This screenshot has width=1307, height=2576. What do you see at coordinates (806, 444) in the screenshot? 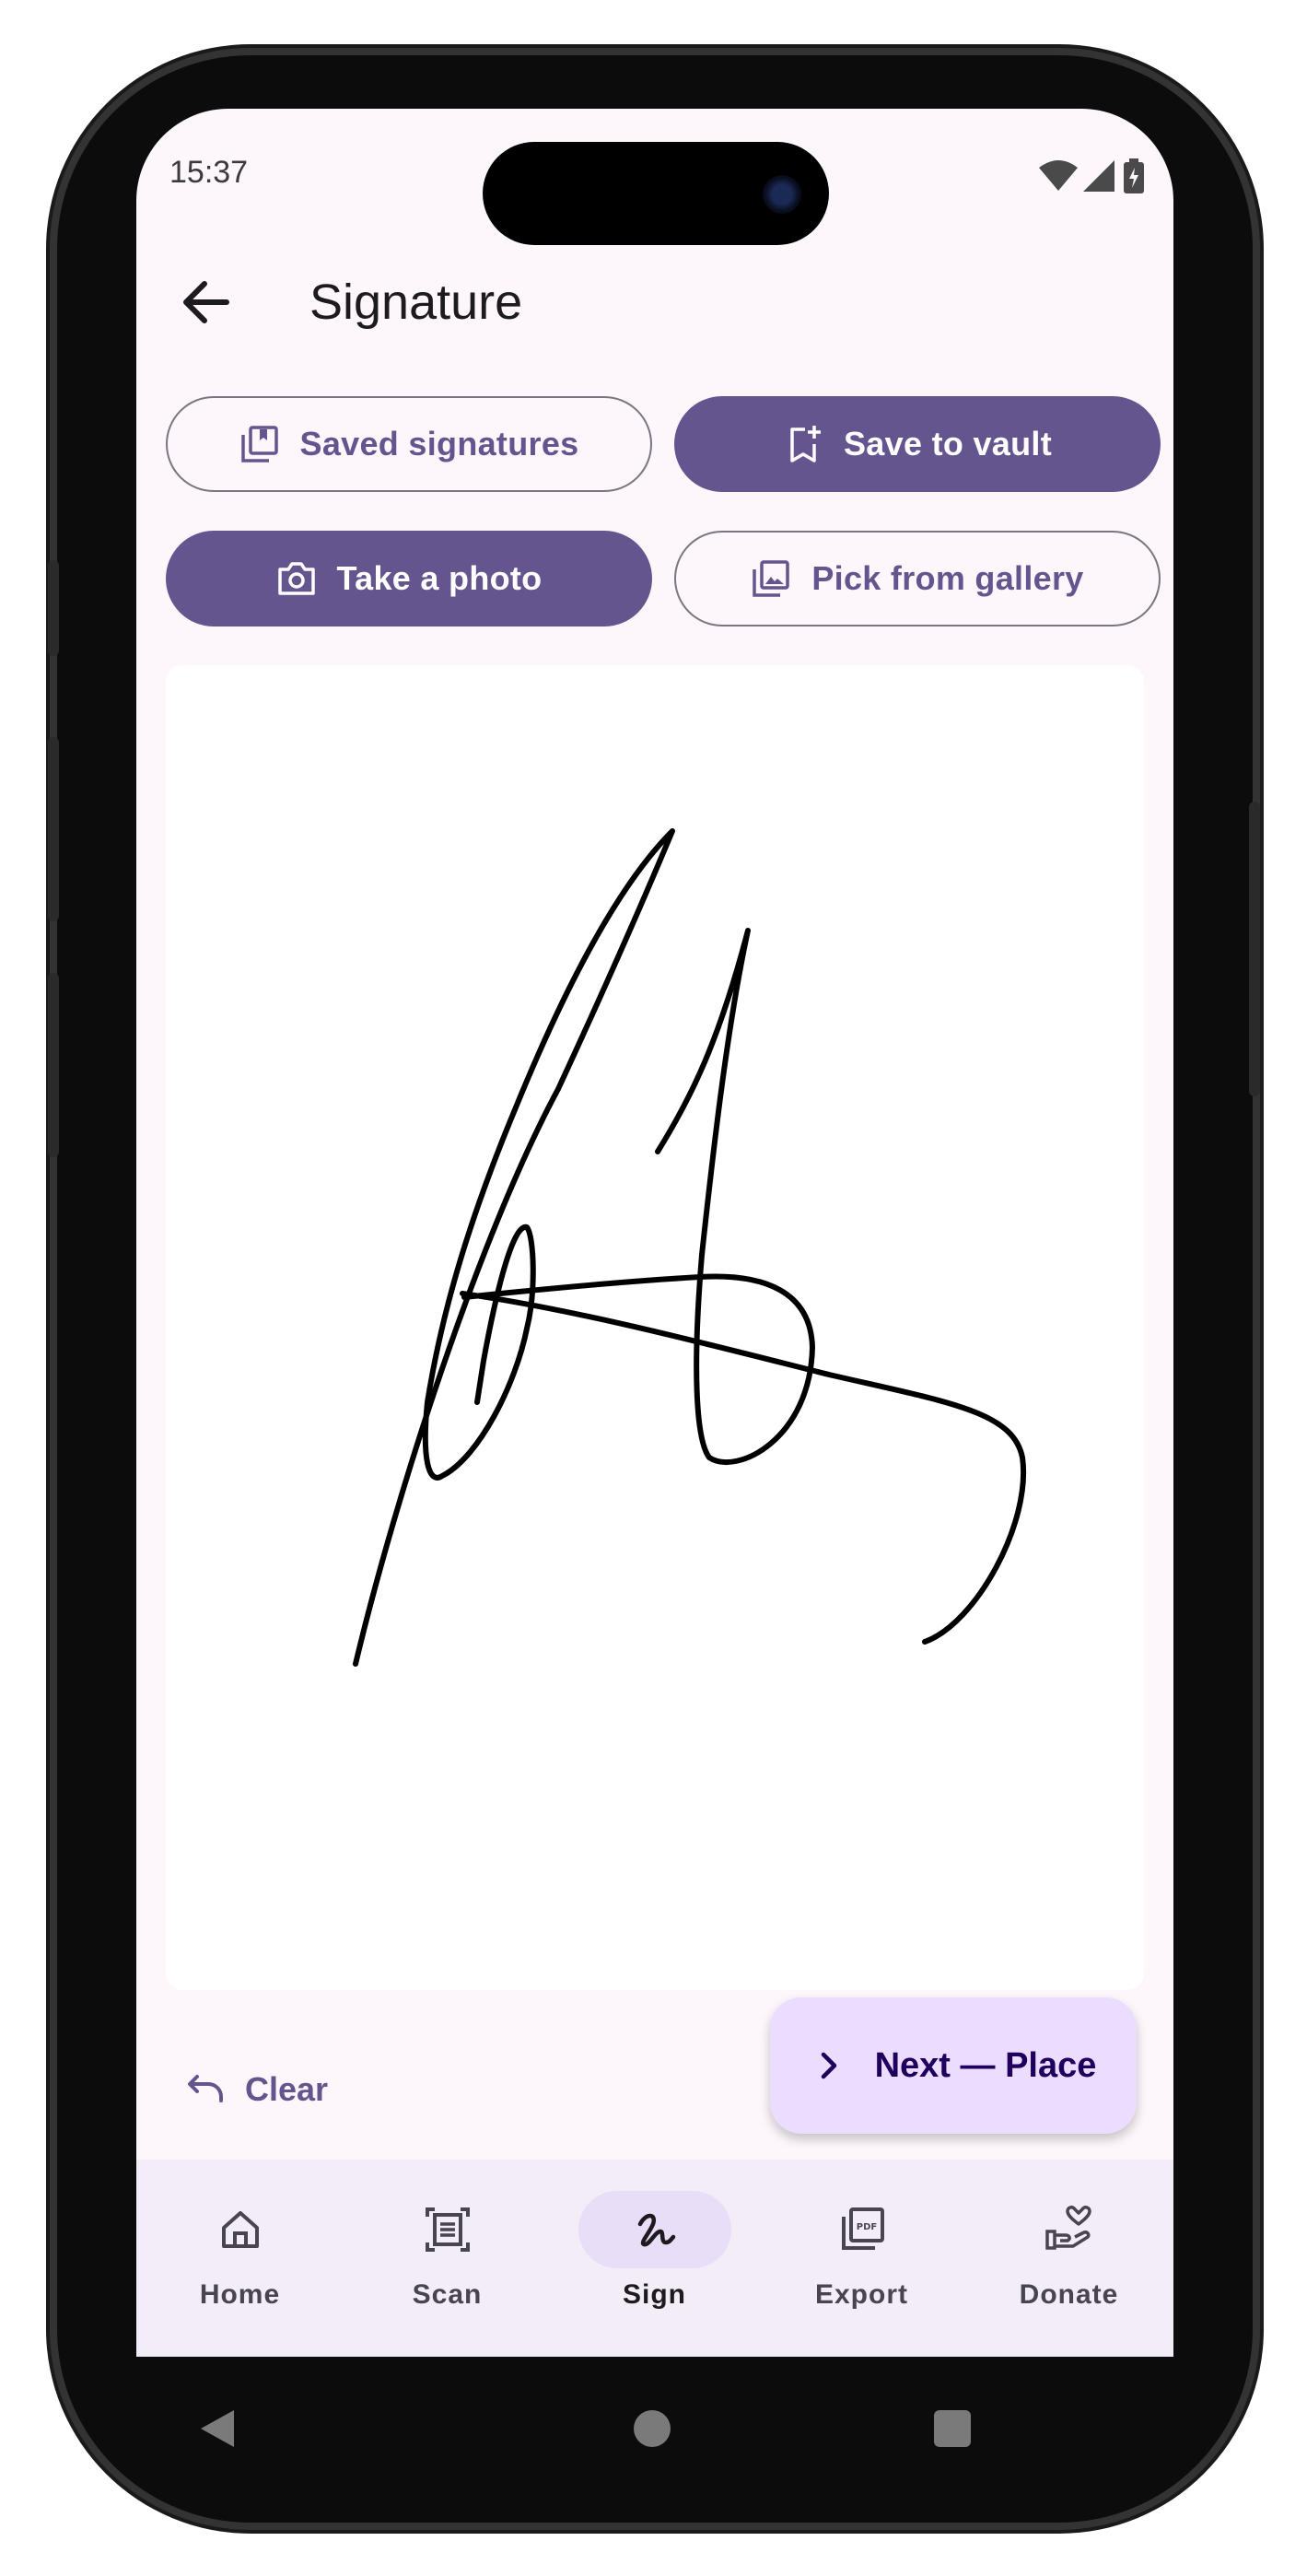
I see `bookmark-add-icon` at bounding box center [806, 444].